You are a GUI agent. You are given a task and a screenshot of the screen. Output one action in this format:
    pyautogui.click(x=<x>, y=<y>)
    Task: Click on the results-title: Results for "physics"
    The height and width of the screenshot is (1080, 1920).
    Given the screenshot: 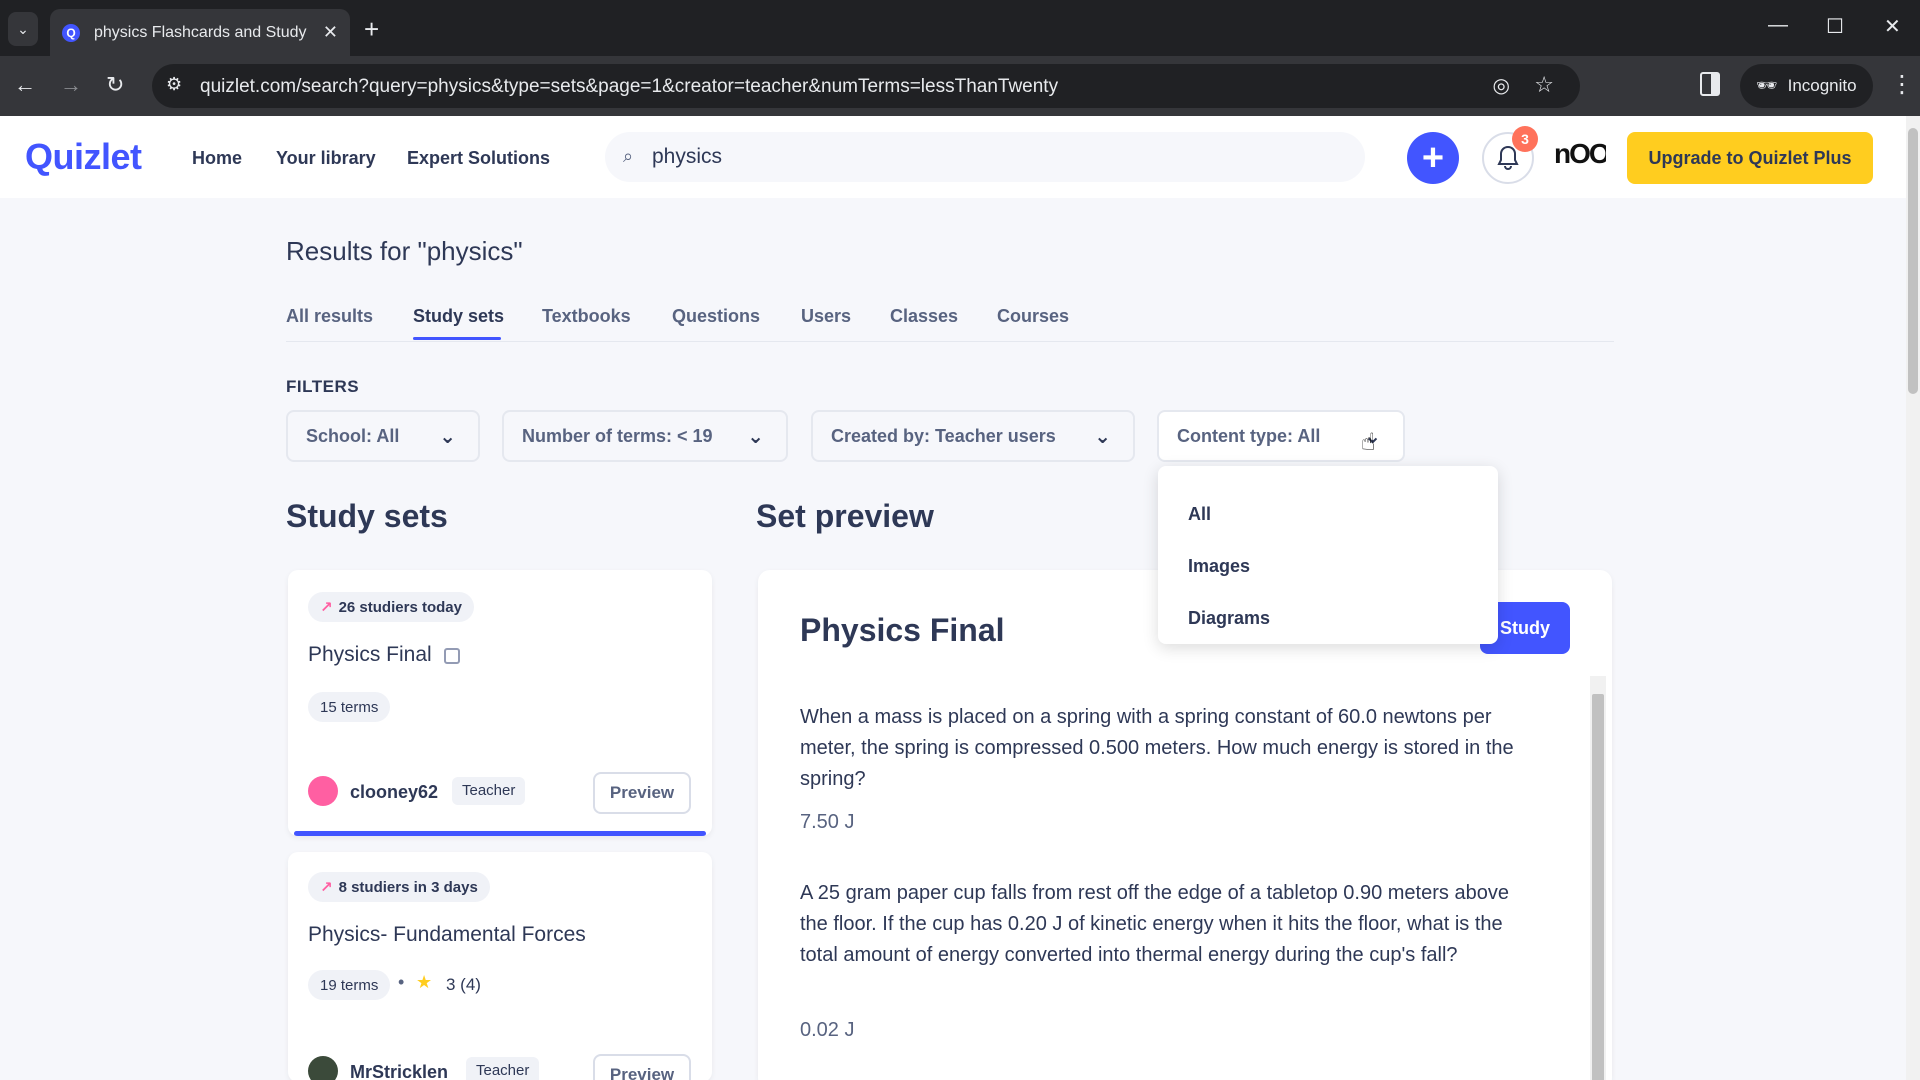 What is the action you would take?
    pyautogui.click(x=404, y=251)
    